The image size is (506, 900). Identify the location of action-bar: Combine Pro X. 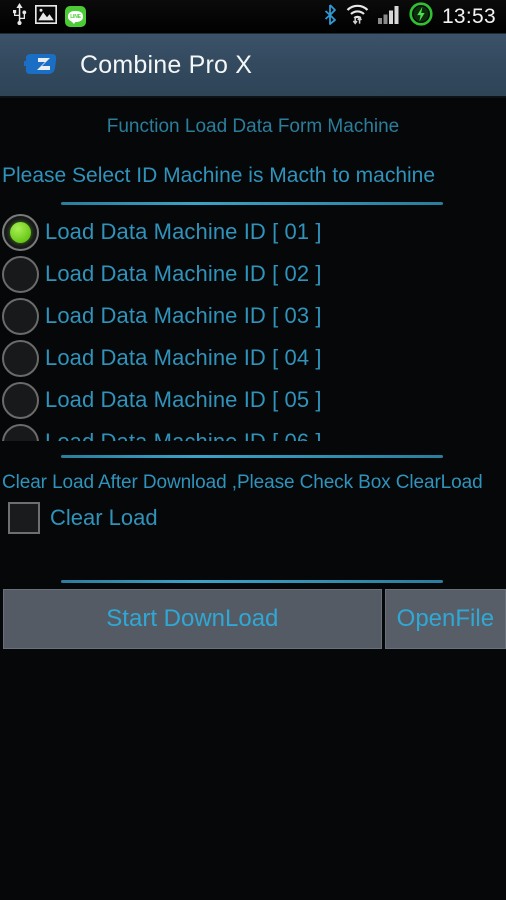
(253, 66).